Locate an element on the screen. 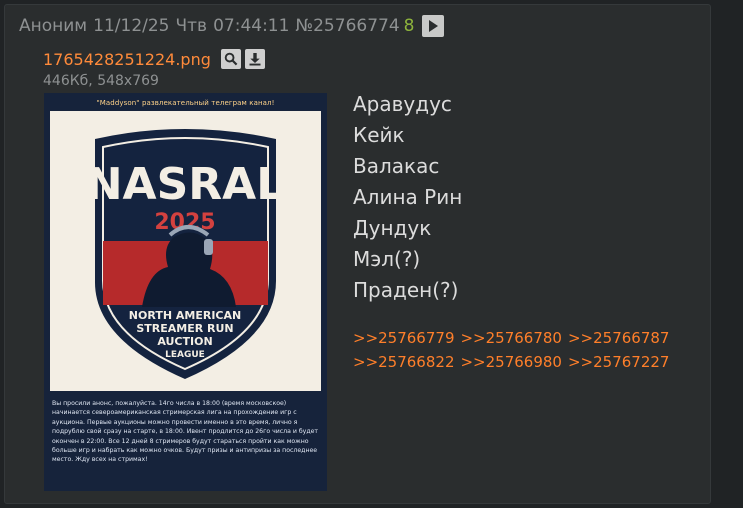 The image size is (743, 508). download-button is located at coordinates (254, 59).